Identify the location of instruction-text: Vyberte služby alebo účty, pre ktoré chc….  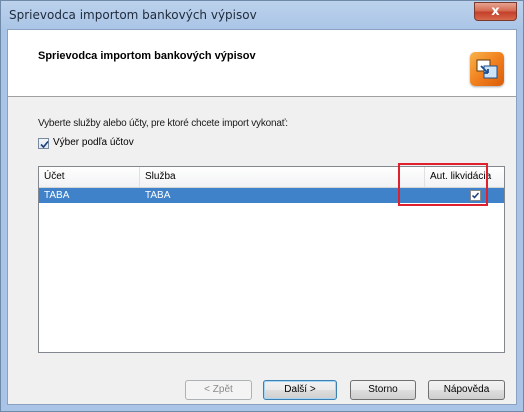
(163, 123).